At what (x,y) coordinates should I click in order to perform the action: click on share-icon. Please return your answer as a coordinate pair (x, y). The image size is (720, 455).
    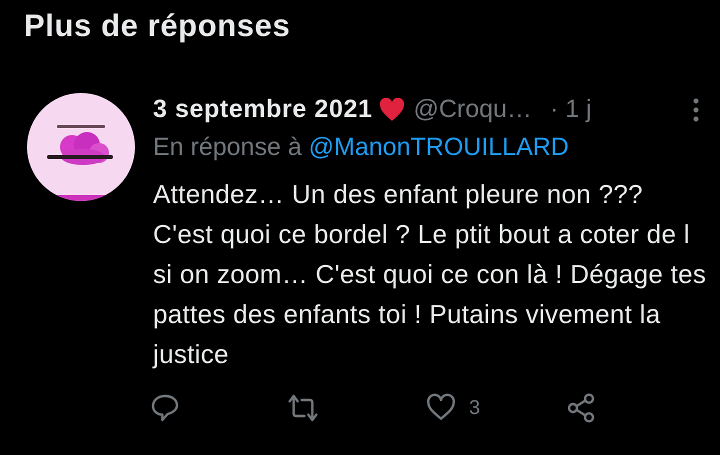
    Looking at the image, I should click on (581, 408).